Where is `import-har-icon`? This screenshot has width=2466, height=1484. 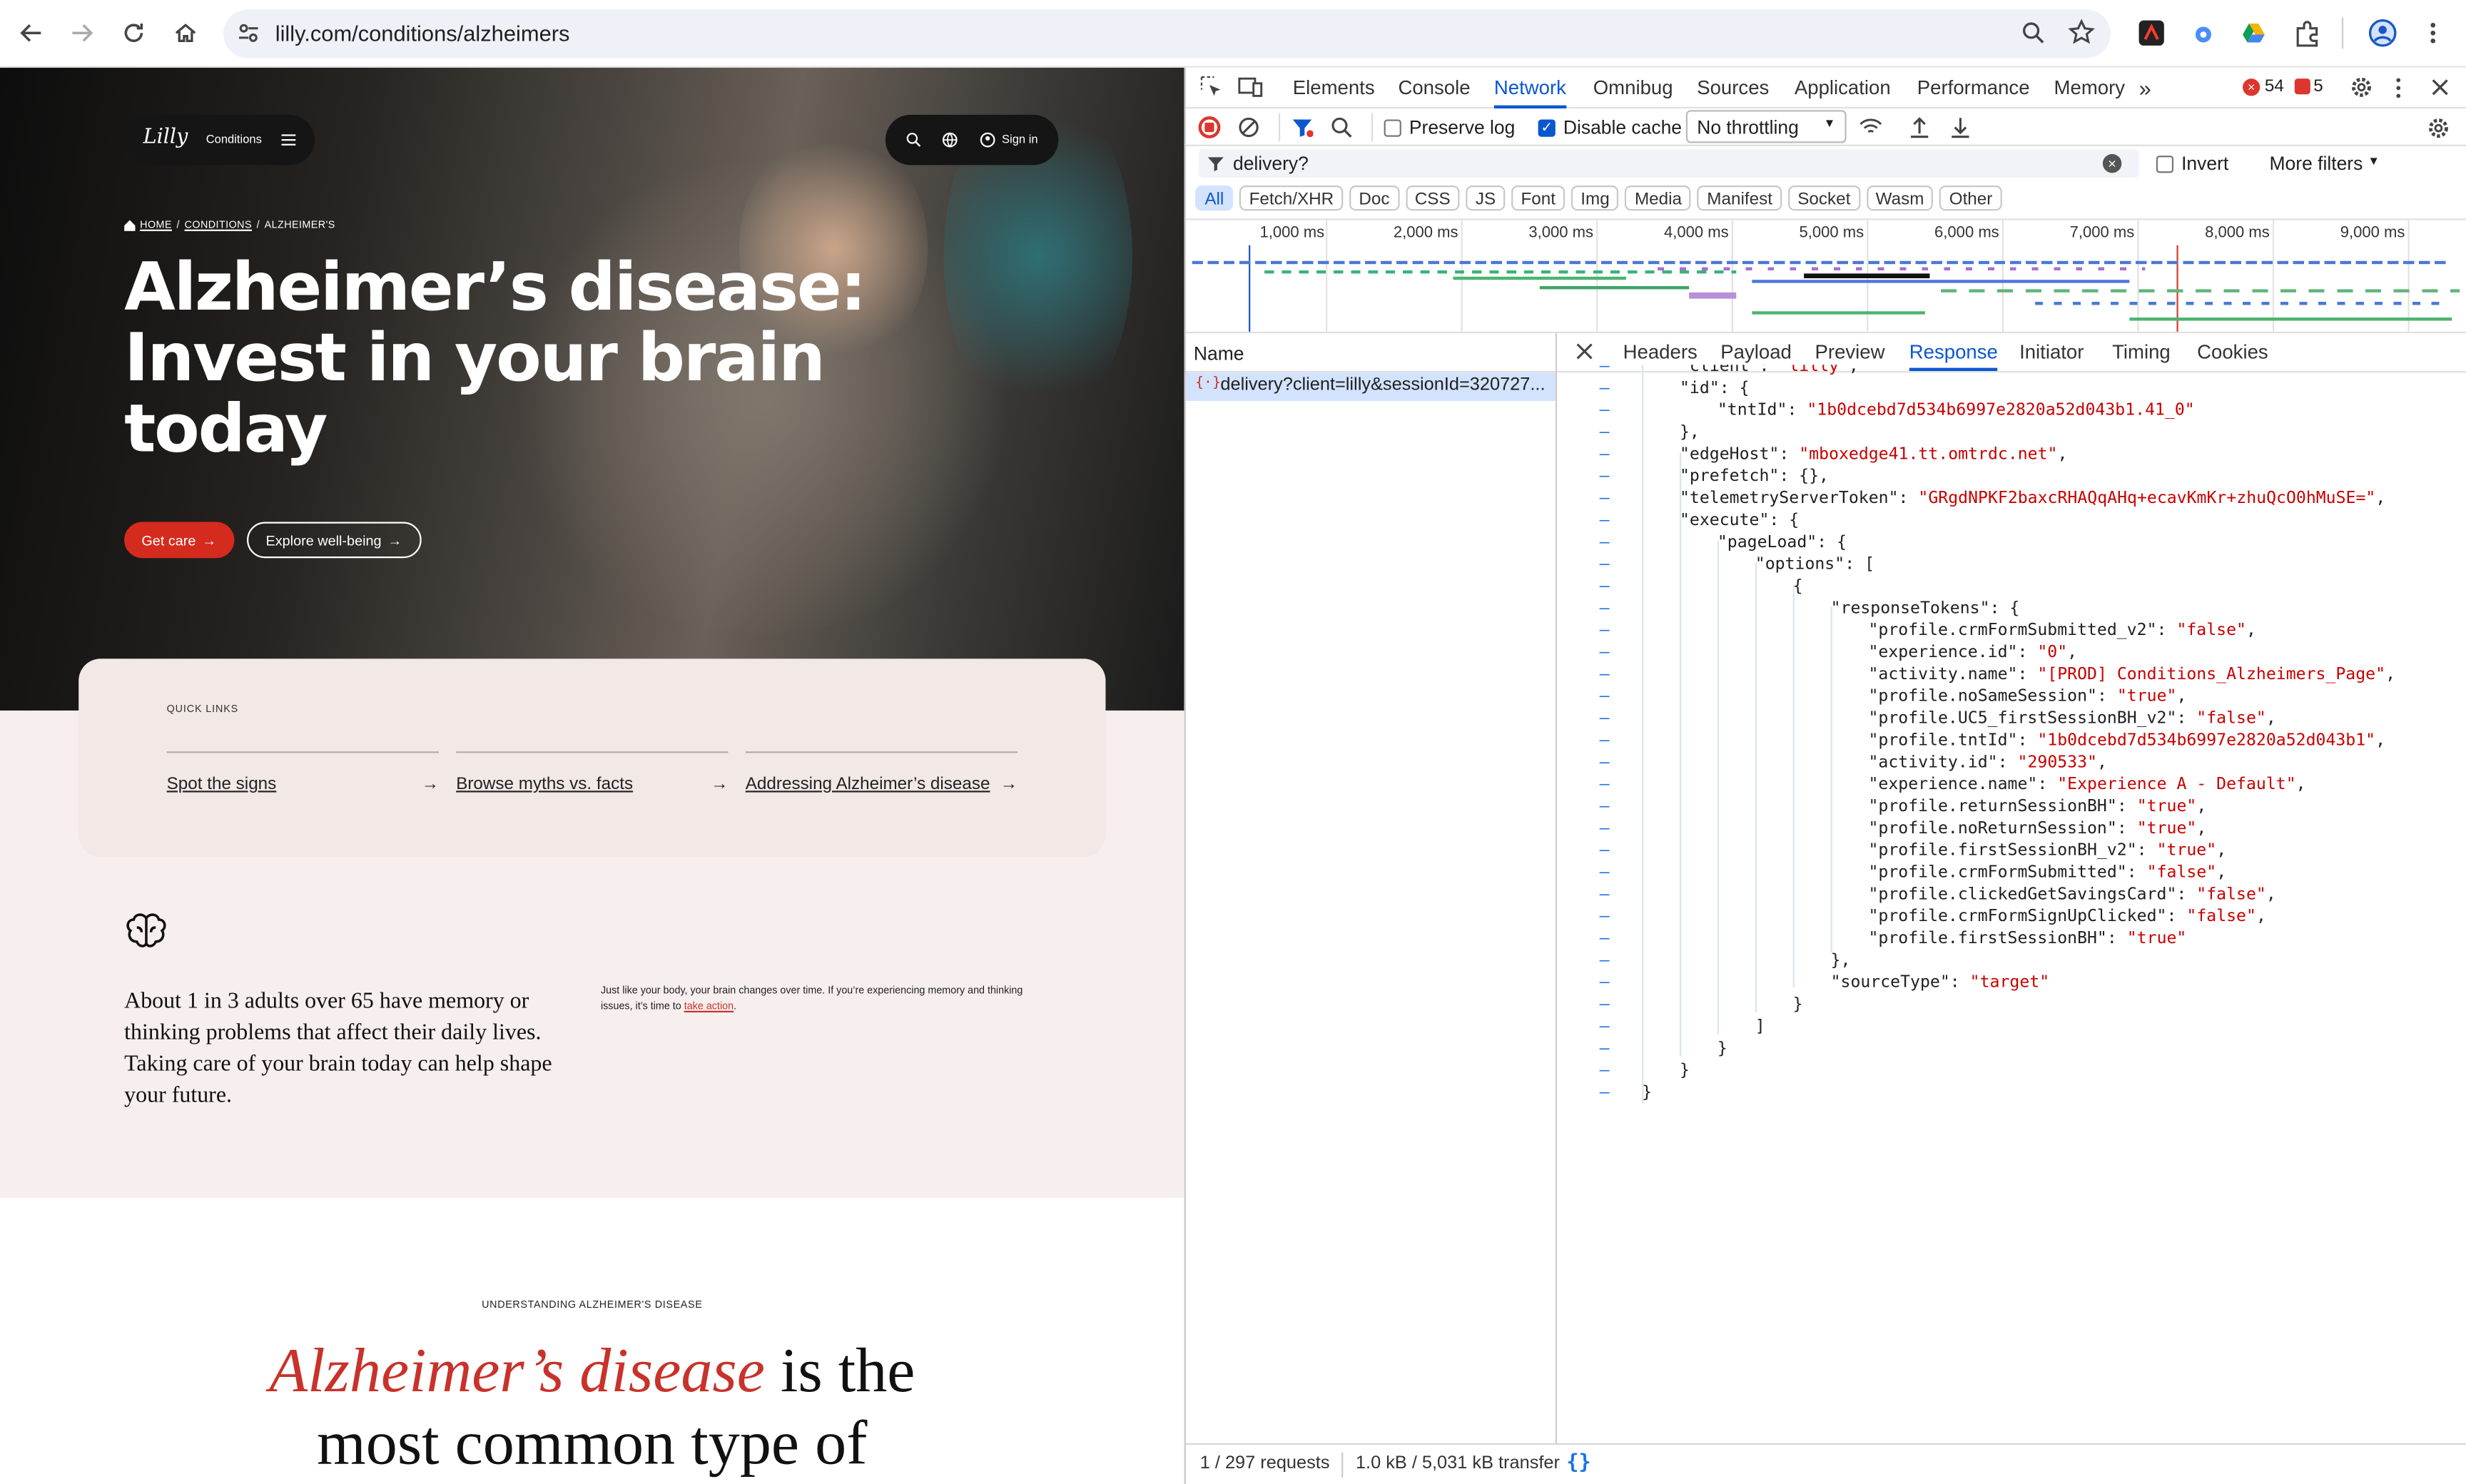 import-har-icon is located at coordinates (1919, 127).